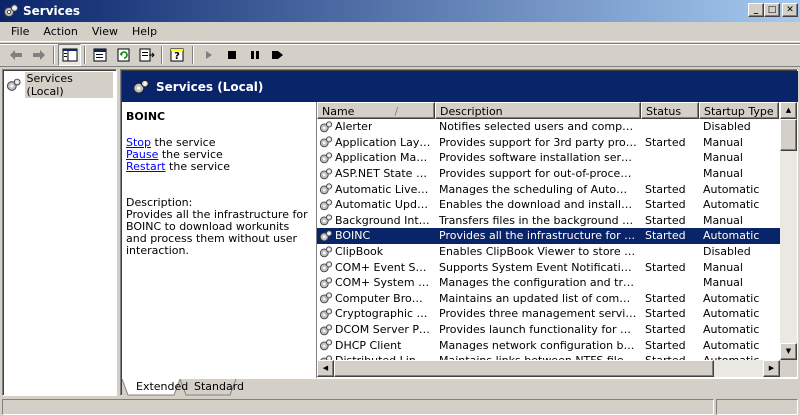  I want to click on close-button: ✕, so click(790, 10).